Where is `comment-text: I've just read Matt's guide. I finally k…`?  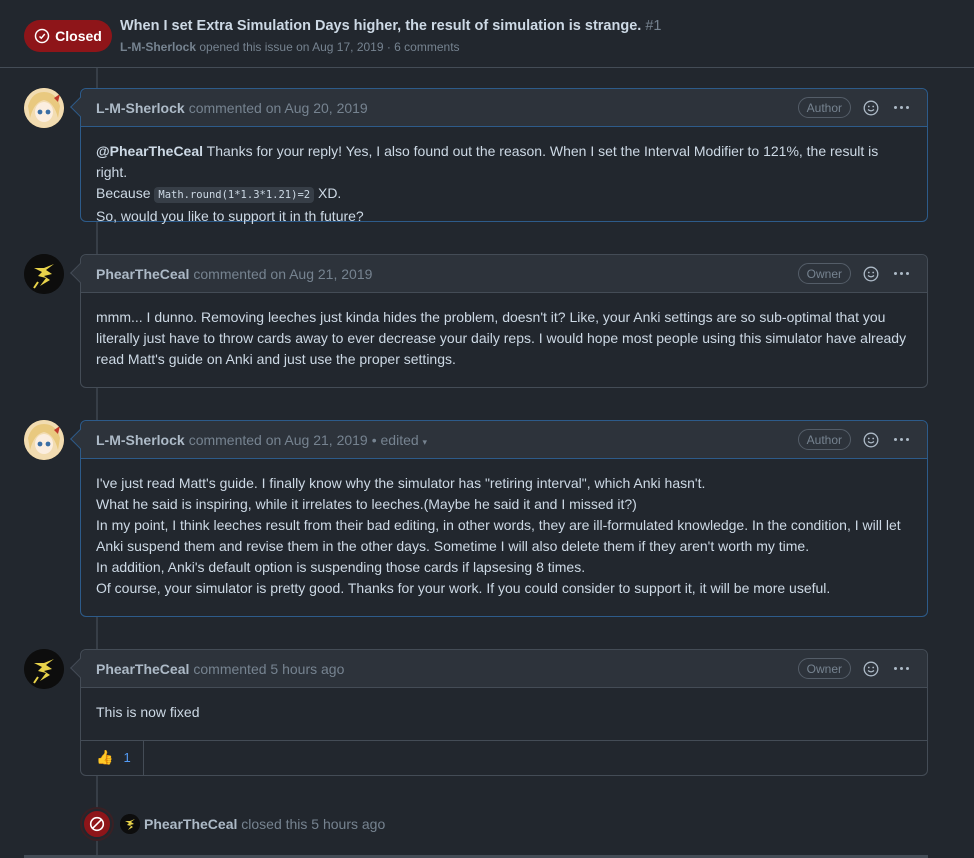 comment-text: I've just read Matt's guide. I finally k… is located at coordinates (401, 483).